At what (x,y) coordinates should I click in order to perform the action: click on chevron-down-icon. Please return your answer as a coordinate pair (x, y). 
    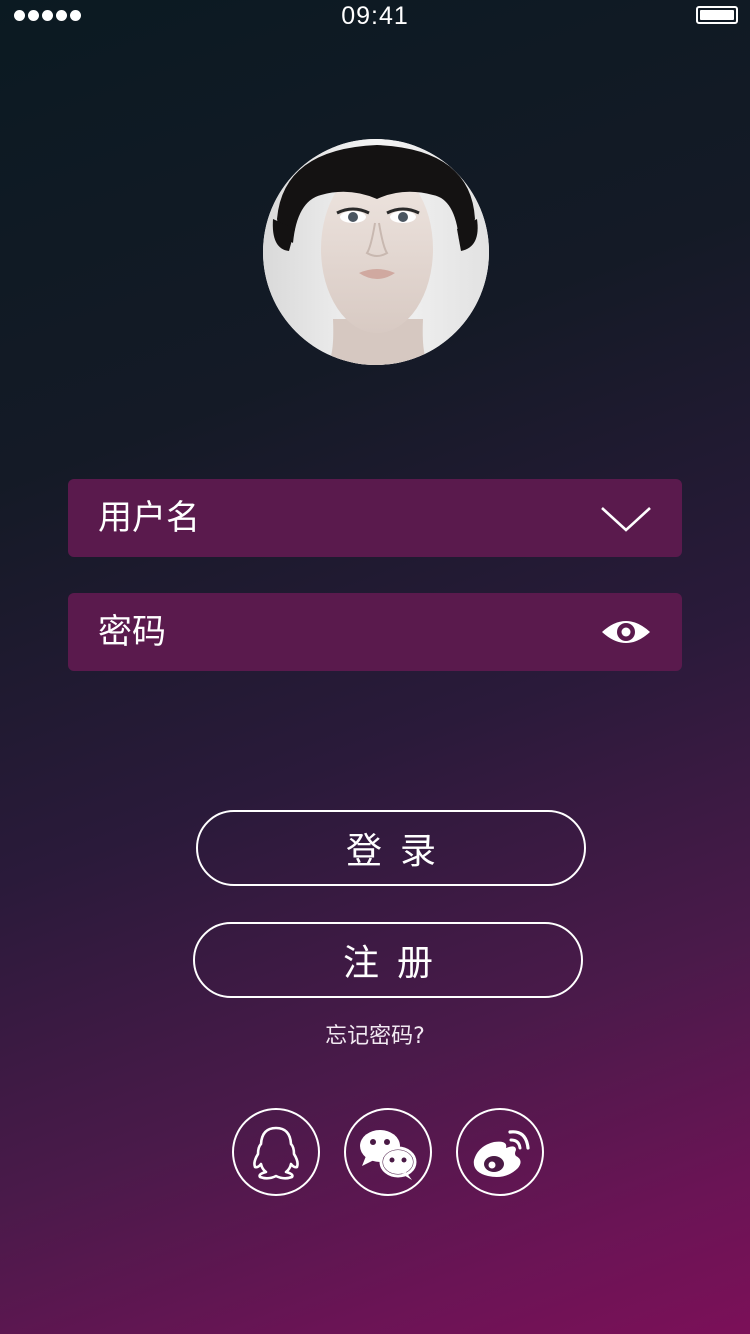
    Looking at the image, I should click on (626, 518).